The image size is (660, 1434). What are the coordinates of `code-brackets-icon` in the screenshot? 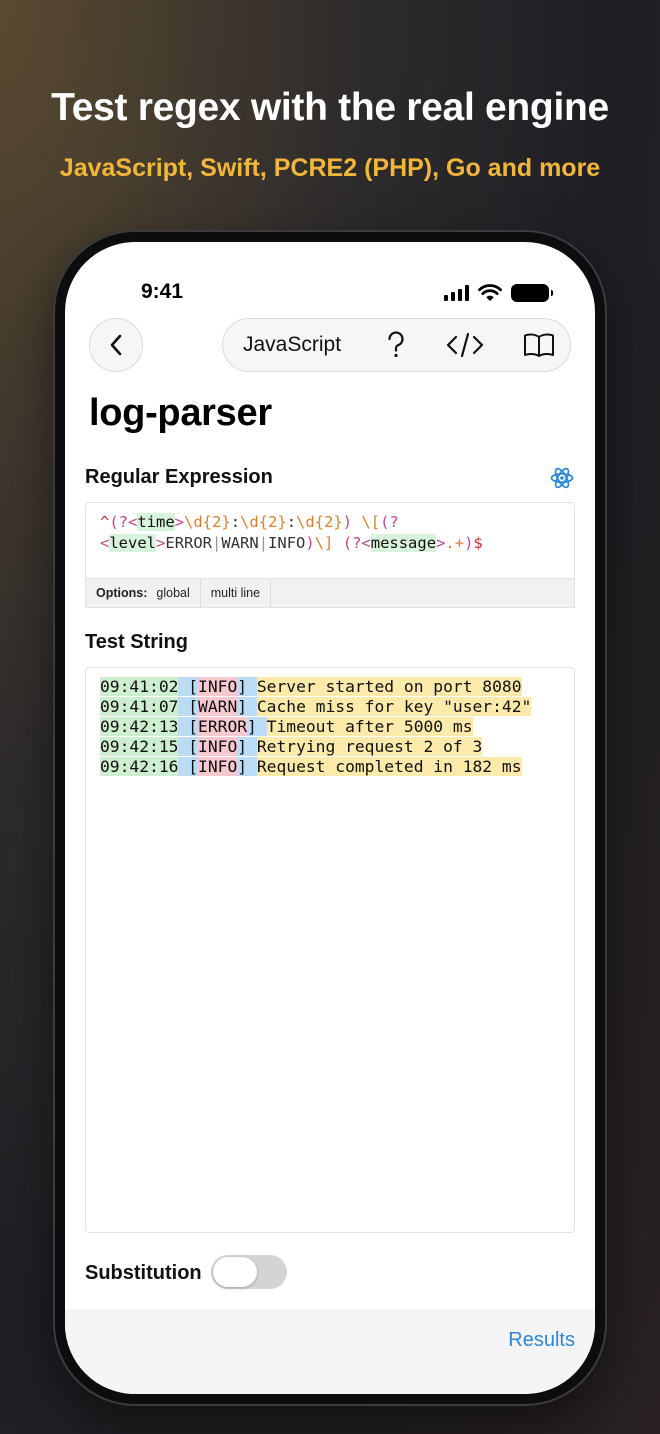 It's located at (465, 345).